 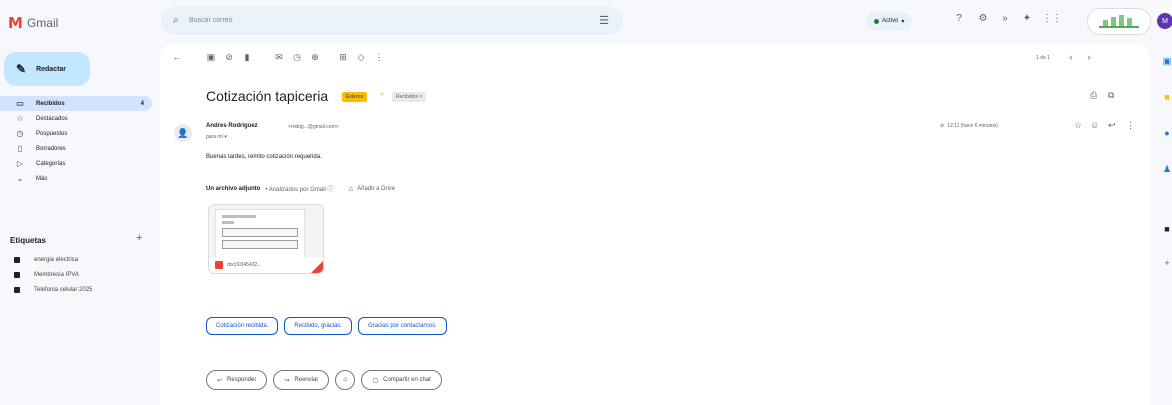 I want to click on snooze-icon: ◷, so click(x=297, y=57).